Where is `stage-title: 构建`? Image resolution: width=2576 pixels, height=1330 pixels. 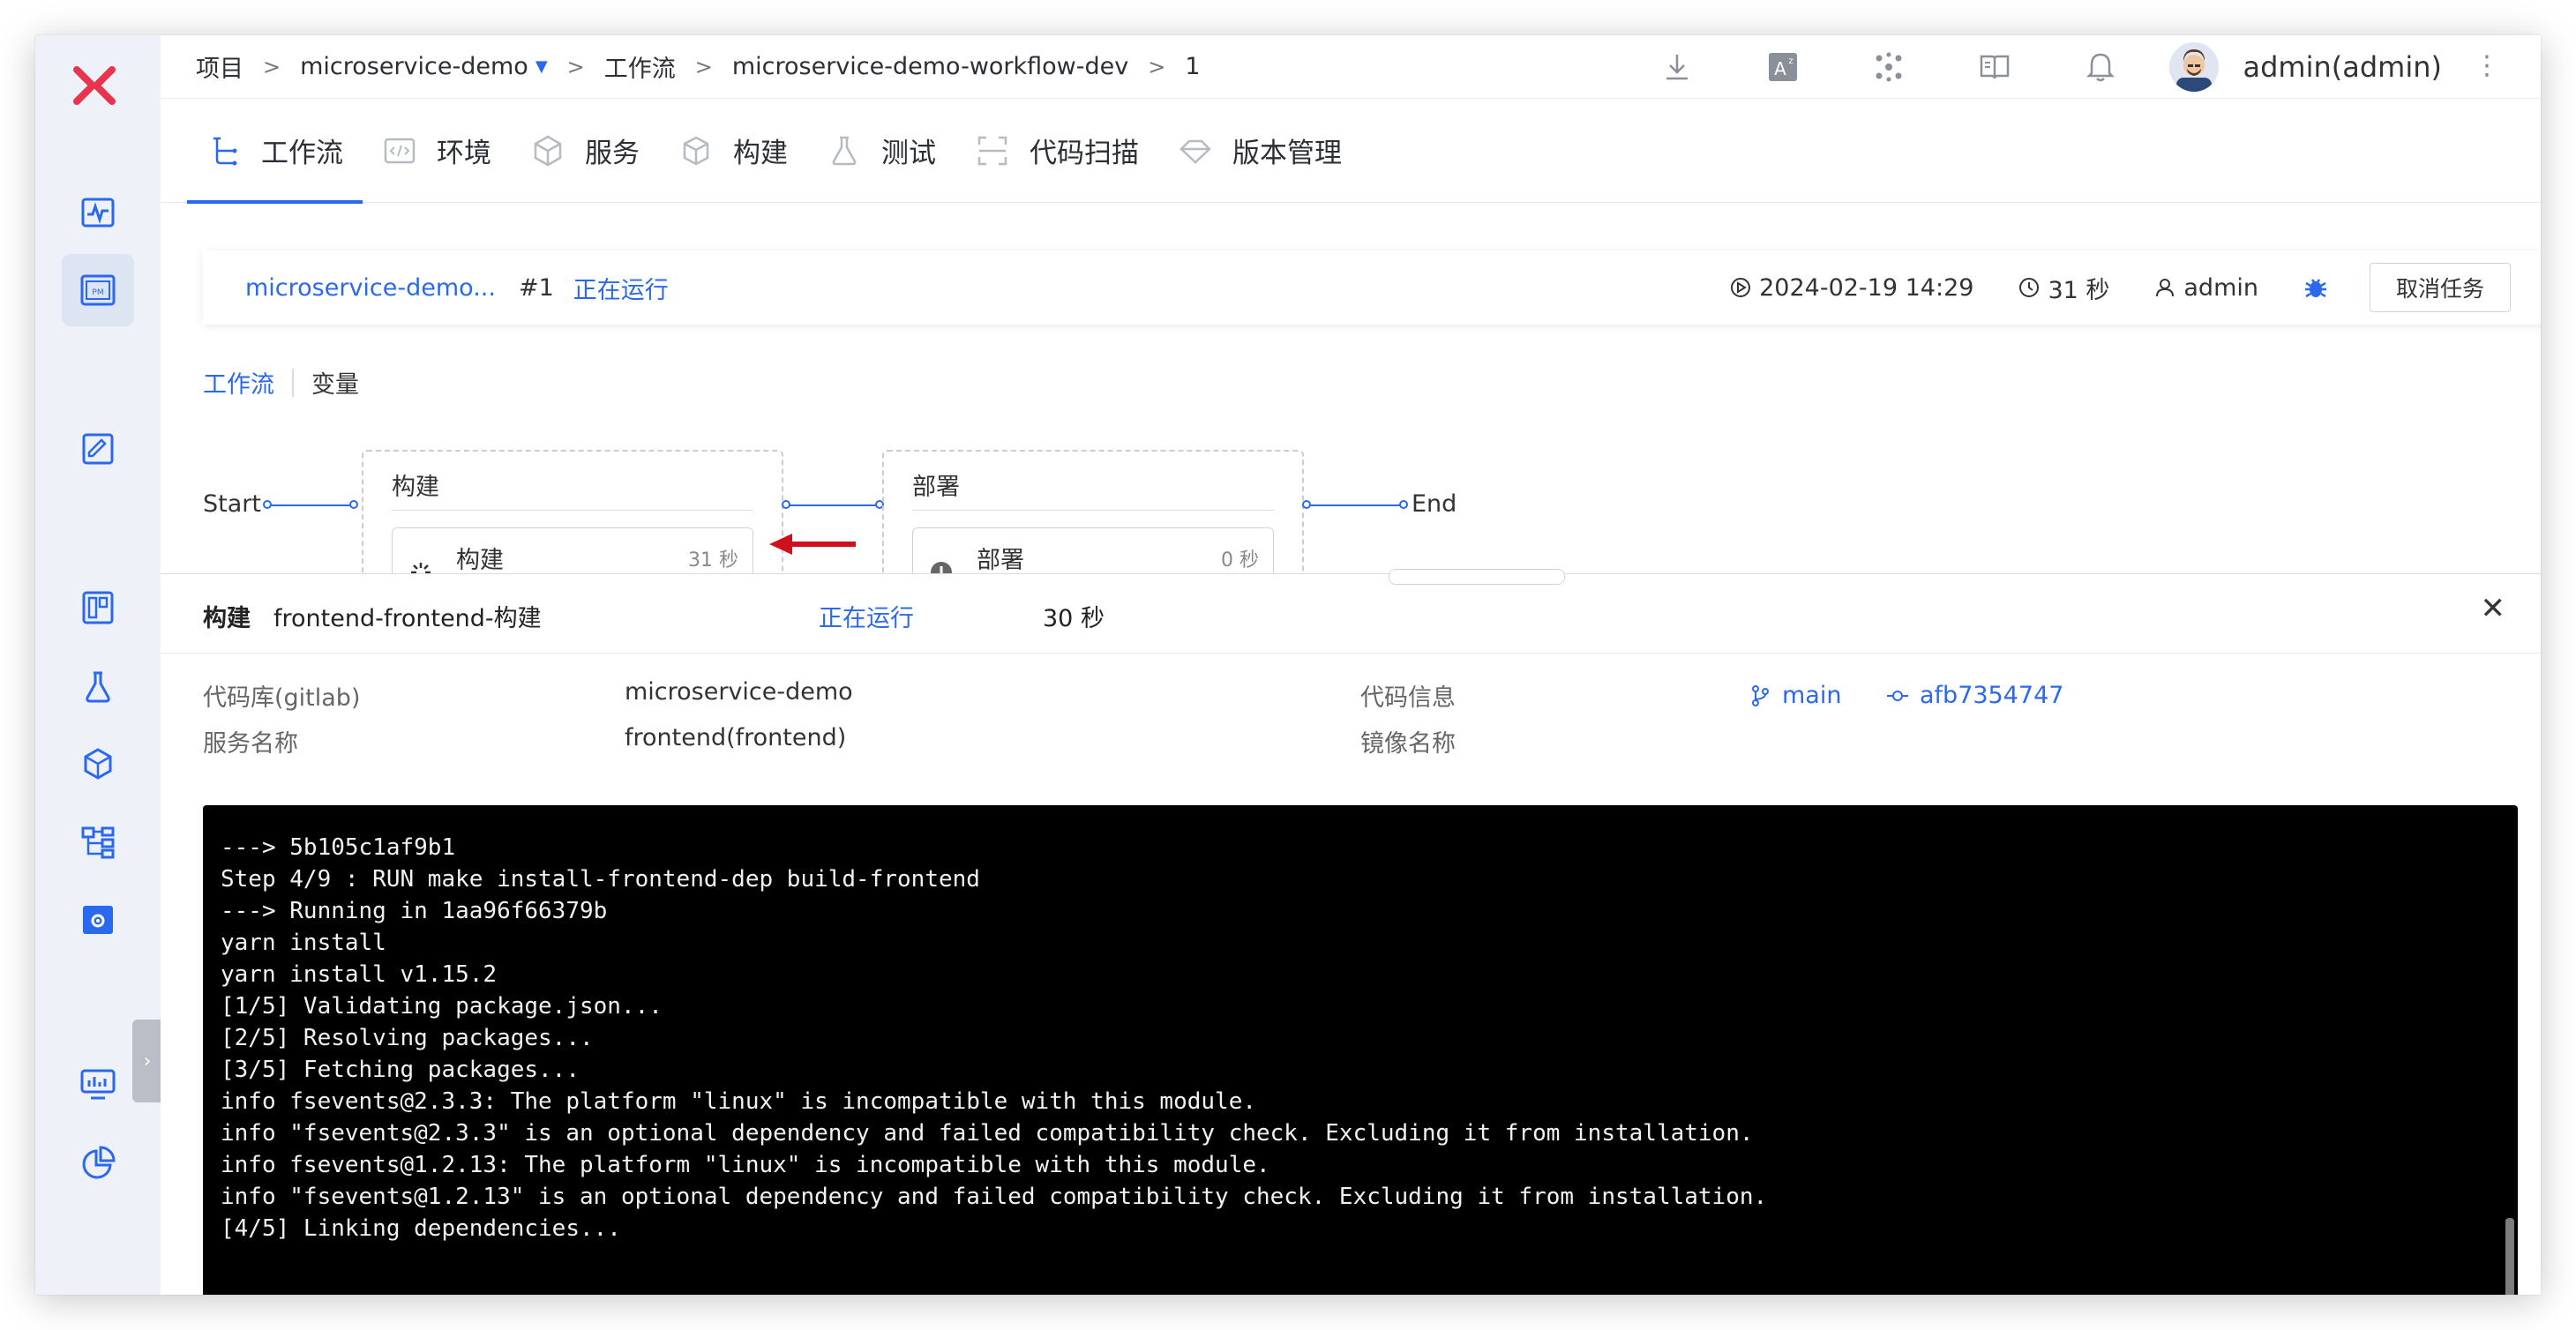 stage-title: 构建 is located at coordinates (416, 487).